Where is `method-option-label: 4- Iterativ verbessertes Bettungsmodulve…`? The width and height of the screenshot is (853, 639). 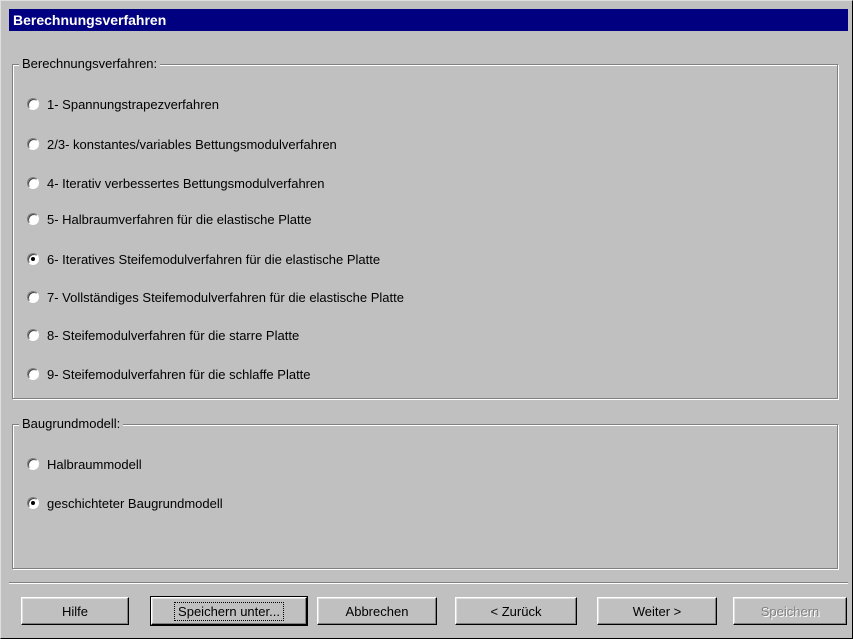 method-option-label: 4- Iterativ verbessertes Bettungsmodulve… is located at coordinates (186, 183).